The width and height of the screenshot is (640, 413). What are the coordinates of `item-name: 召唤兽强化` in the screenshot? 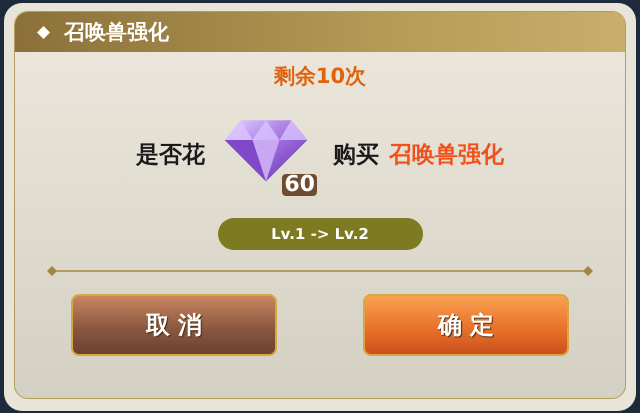 It's located at (446, 155).